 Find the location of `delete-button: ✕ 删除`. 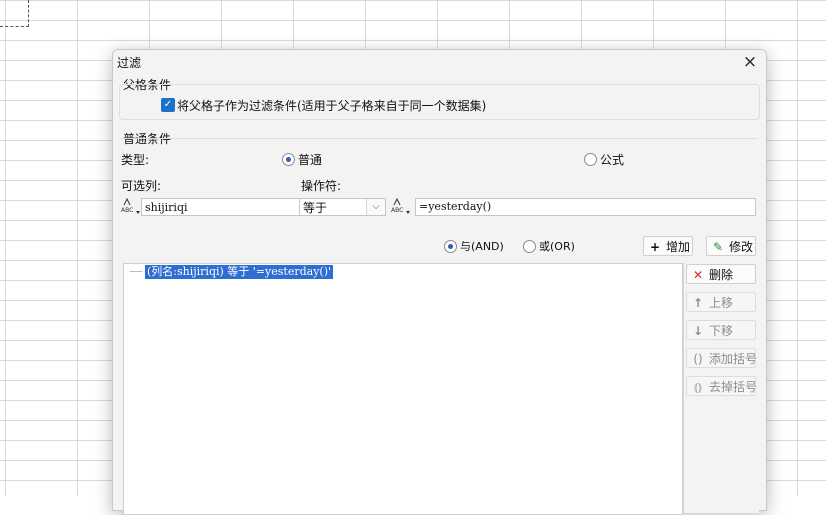

delete-button: ✕ 删除 is located at coordinates (721, 274).